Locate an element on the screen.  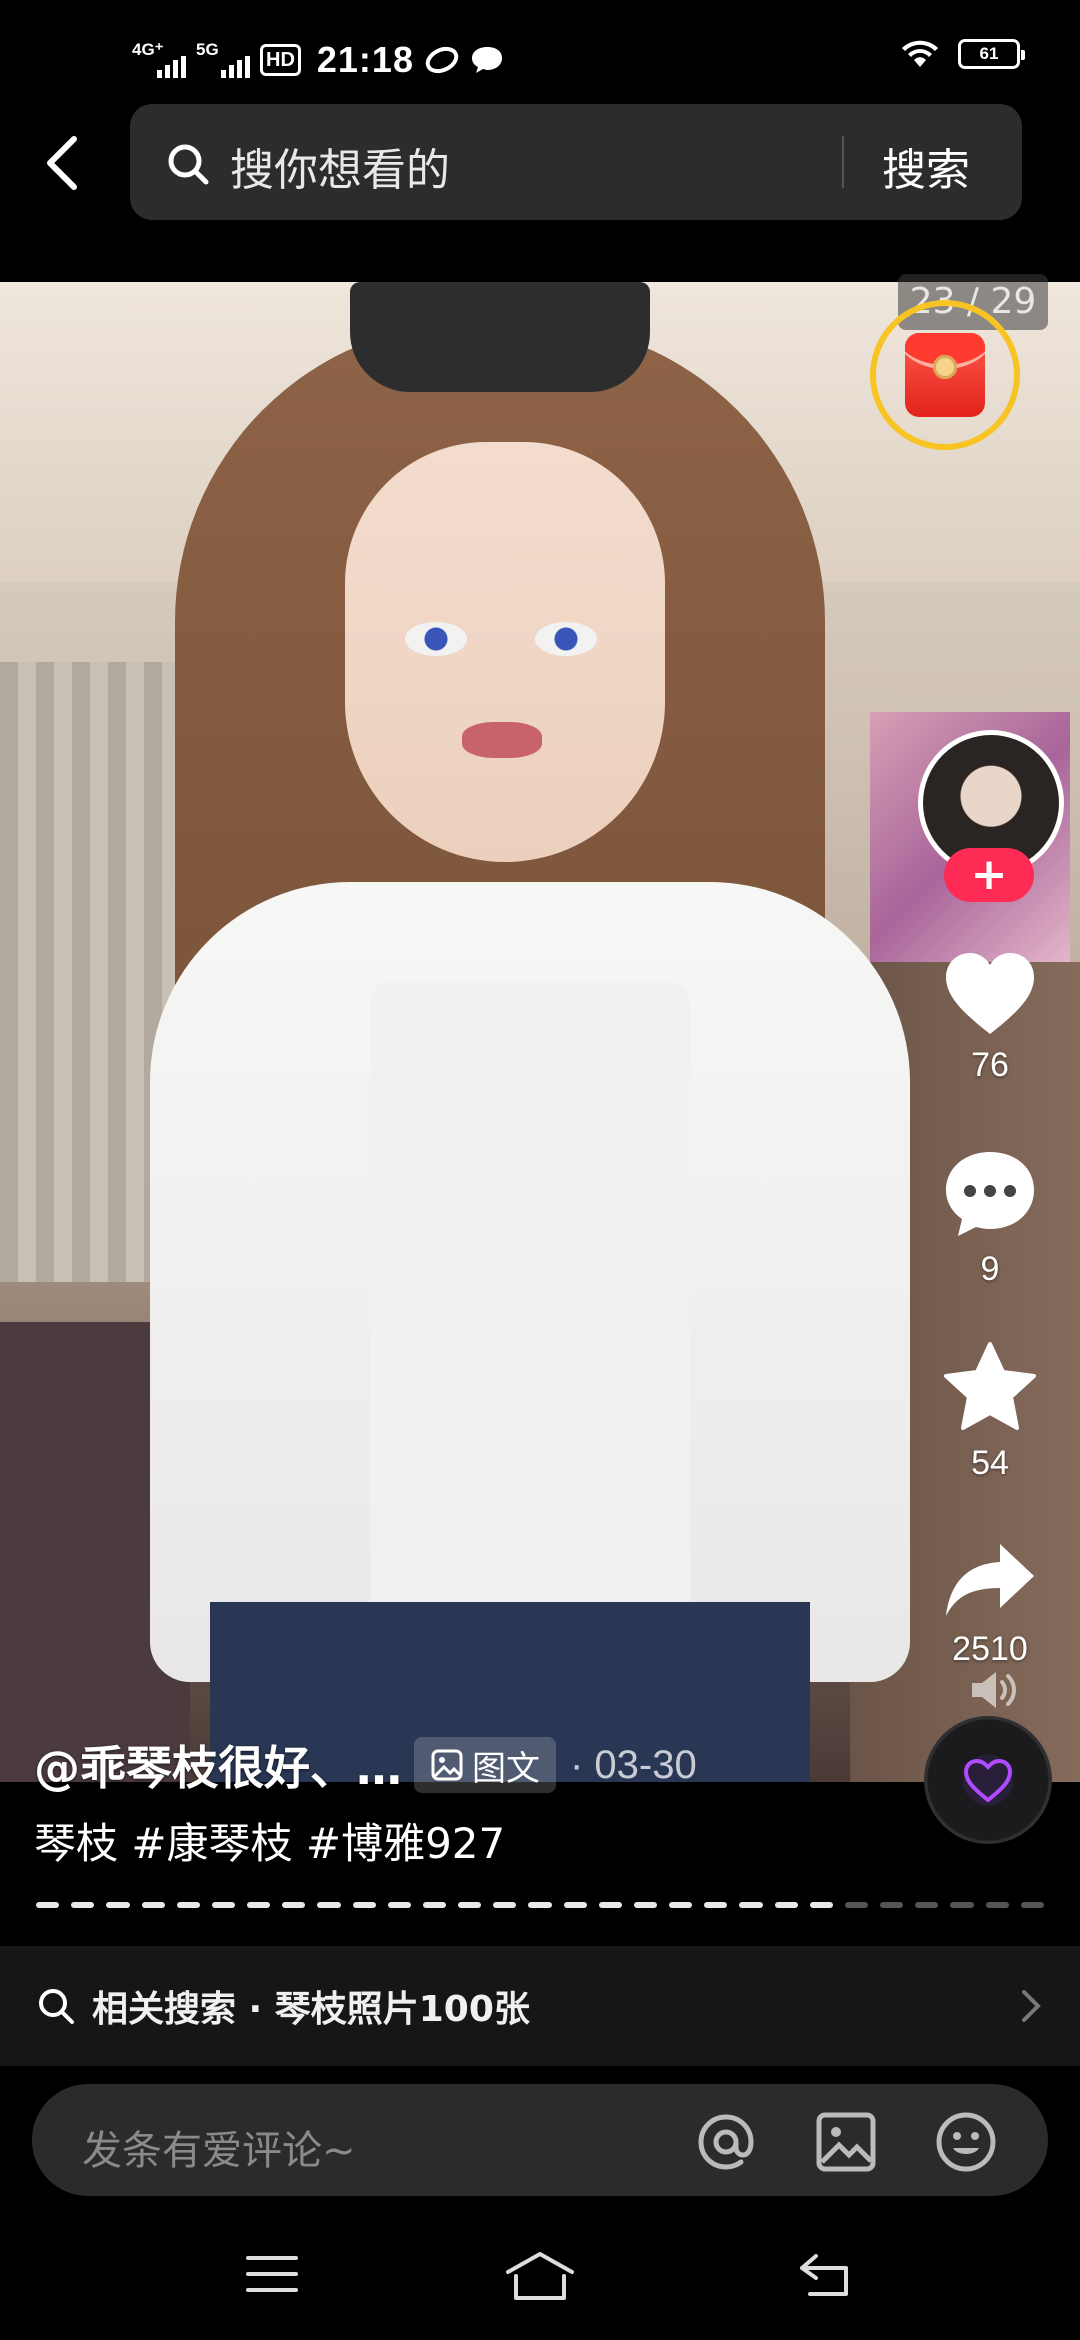
return-icon is located at coordinates (826, 2275).